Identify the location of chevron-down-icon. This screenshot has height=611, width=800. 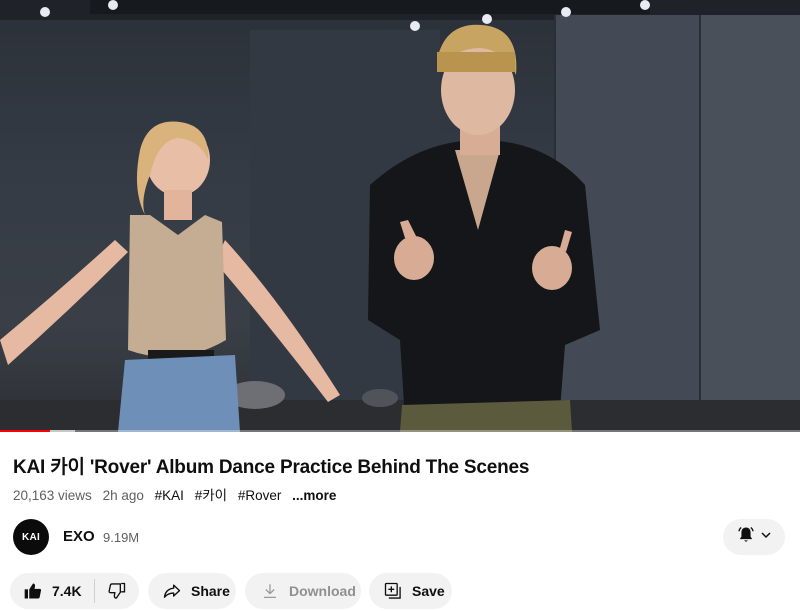
(766, 537).